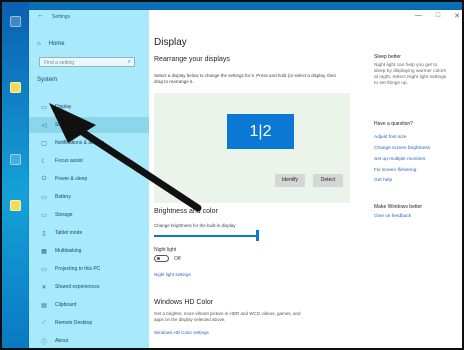  I want to click on night-light-settings-link: Night light settings, so click(172, 274).